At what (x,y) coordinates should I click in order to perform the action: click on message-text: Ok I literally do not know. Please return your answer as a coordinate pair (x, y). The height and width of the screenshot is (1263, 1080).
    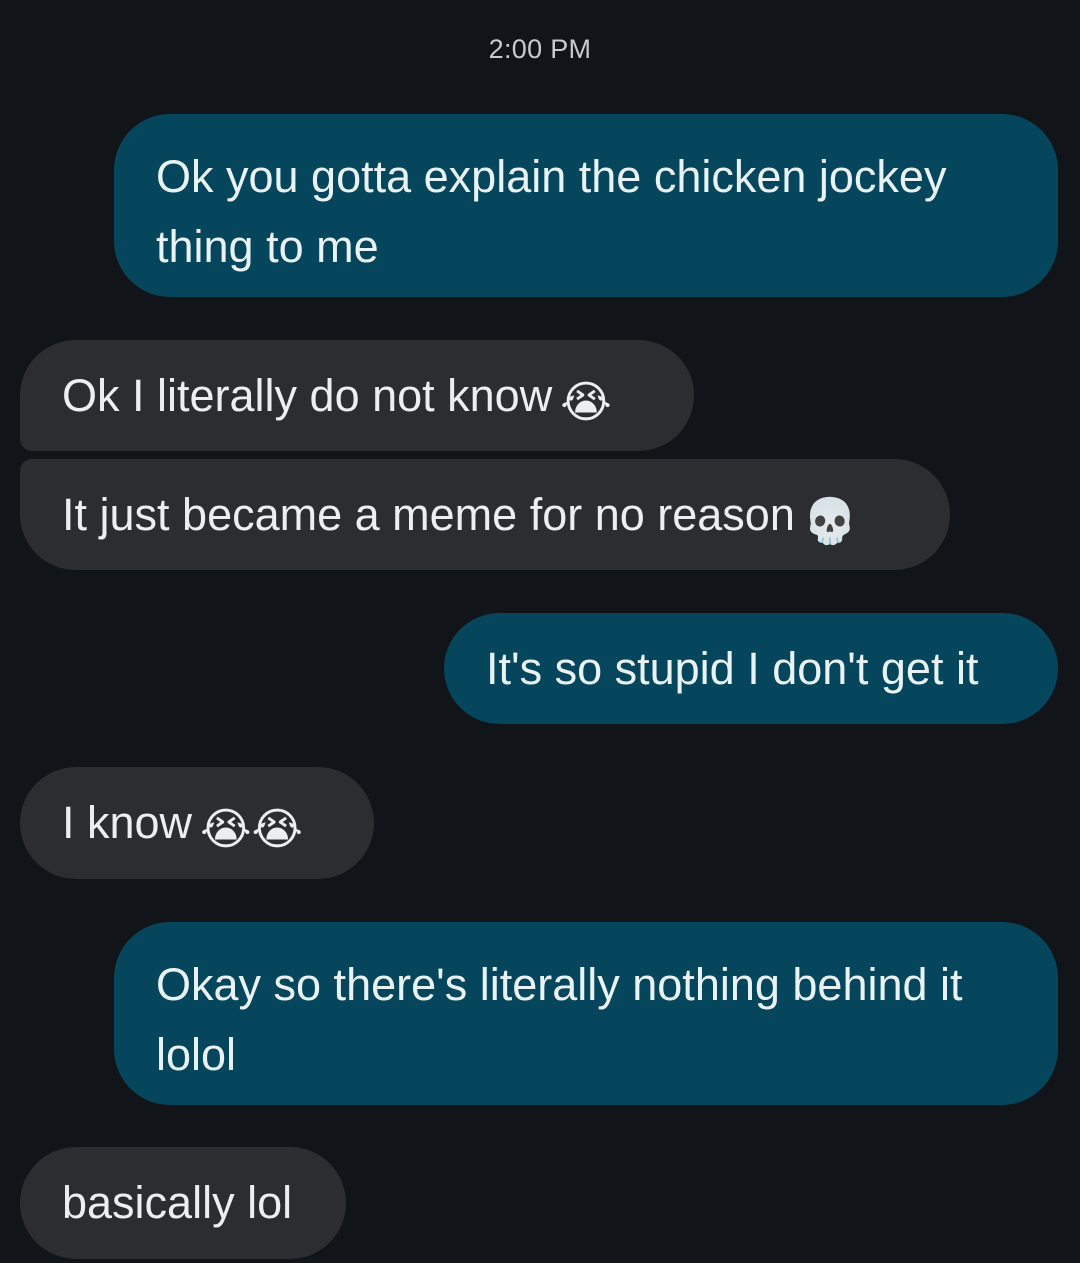
    Looking at the image, I should click on (307, 395).